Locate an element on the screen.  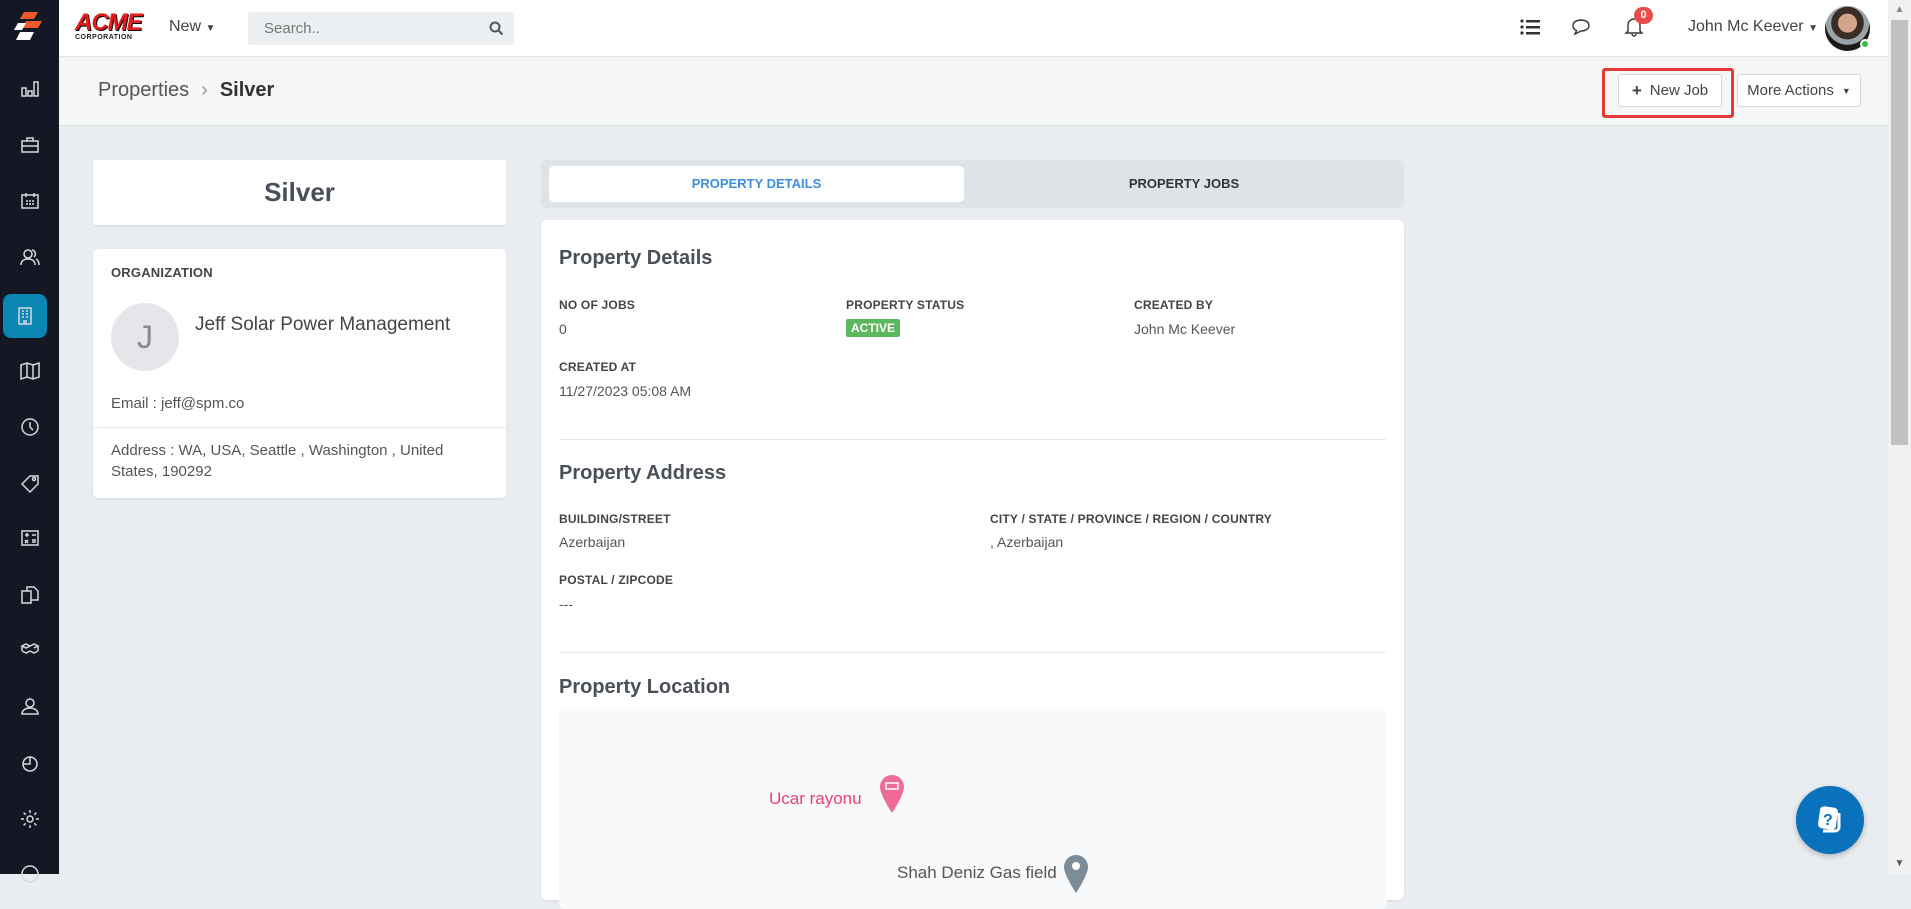
property-status-label: PROPERTY STATUS is located at coordinates (905, 305).